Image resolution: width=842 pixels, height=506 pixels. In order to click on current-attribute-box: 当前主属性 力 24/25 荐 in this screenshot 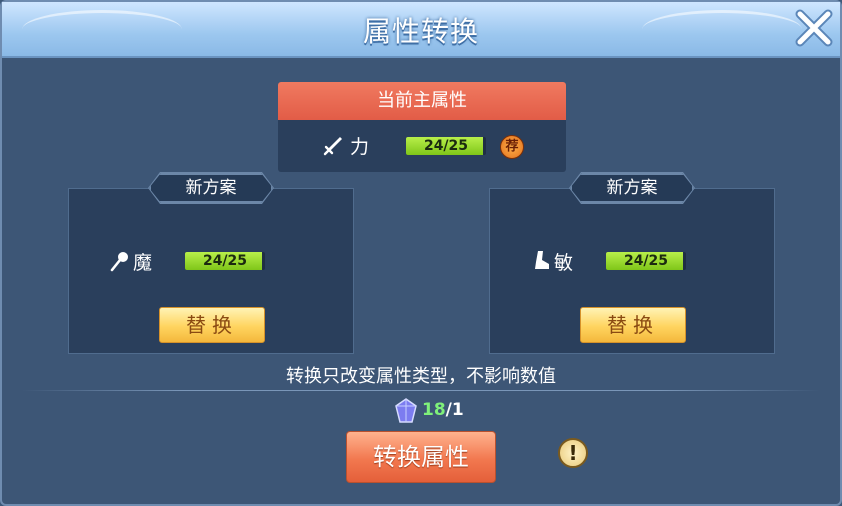, I will do `click(422, 127)`.